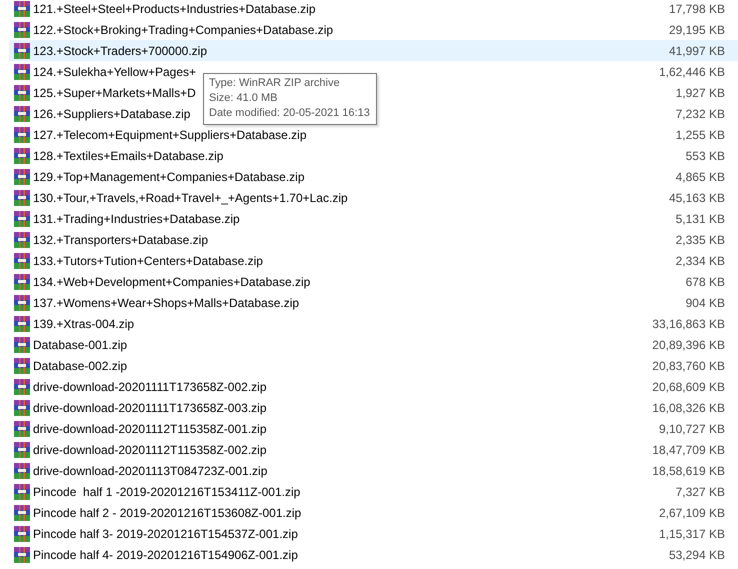 This screenshot has width=738, height=569. Describe the element at coordinates (700, 261) in the screenshot. I see `file-size: 2,334 KB` at that location.